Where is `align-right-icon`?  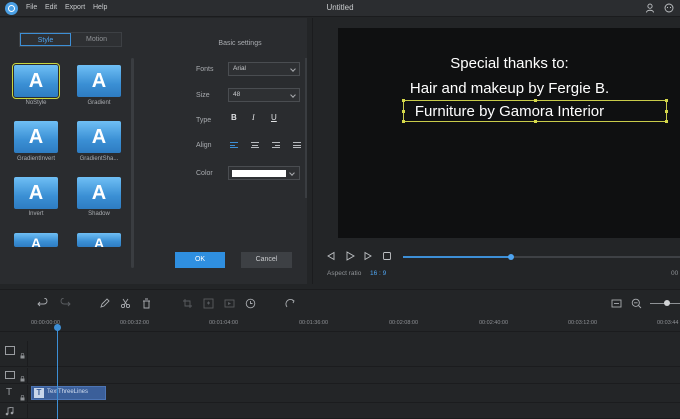 align-right-icon is located at coordinates (276, 145).